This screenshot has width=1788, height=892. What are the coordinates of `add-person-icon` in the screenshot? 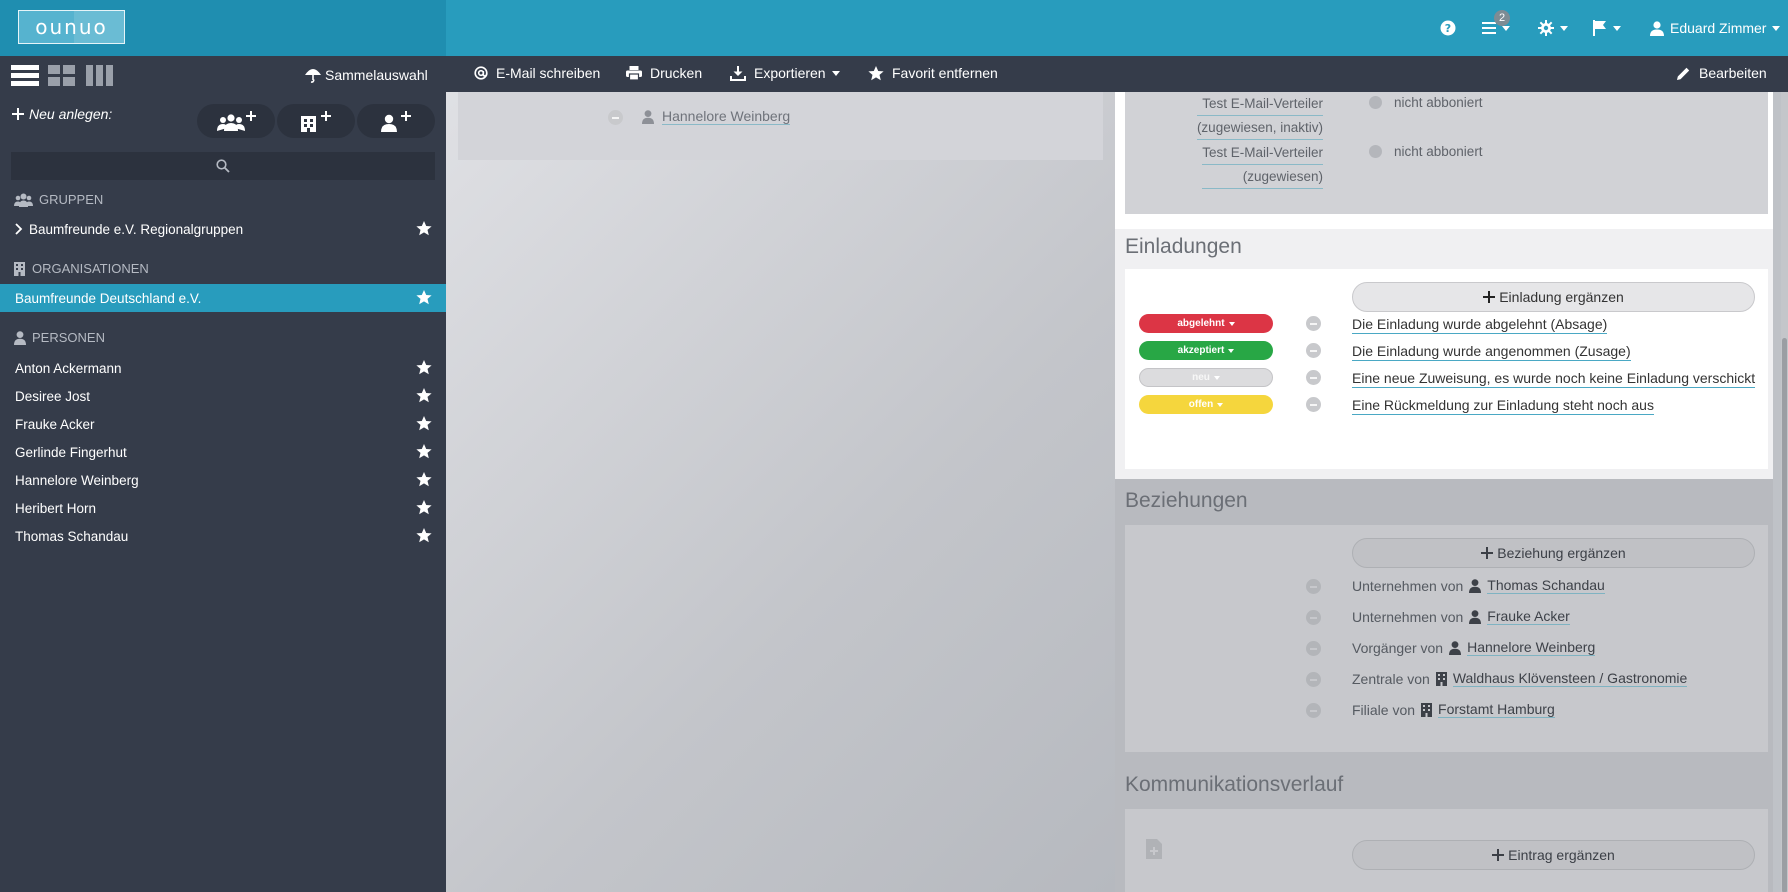 It's located at (396, 121).